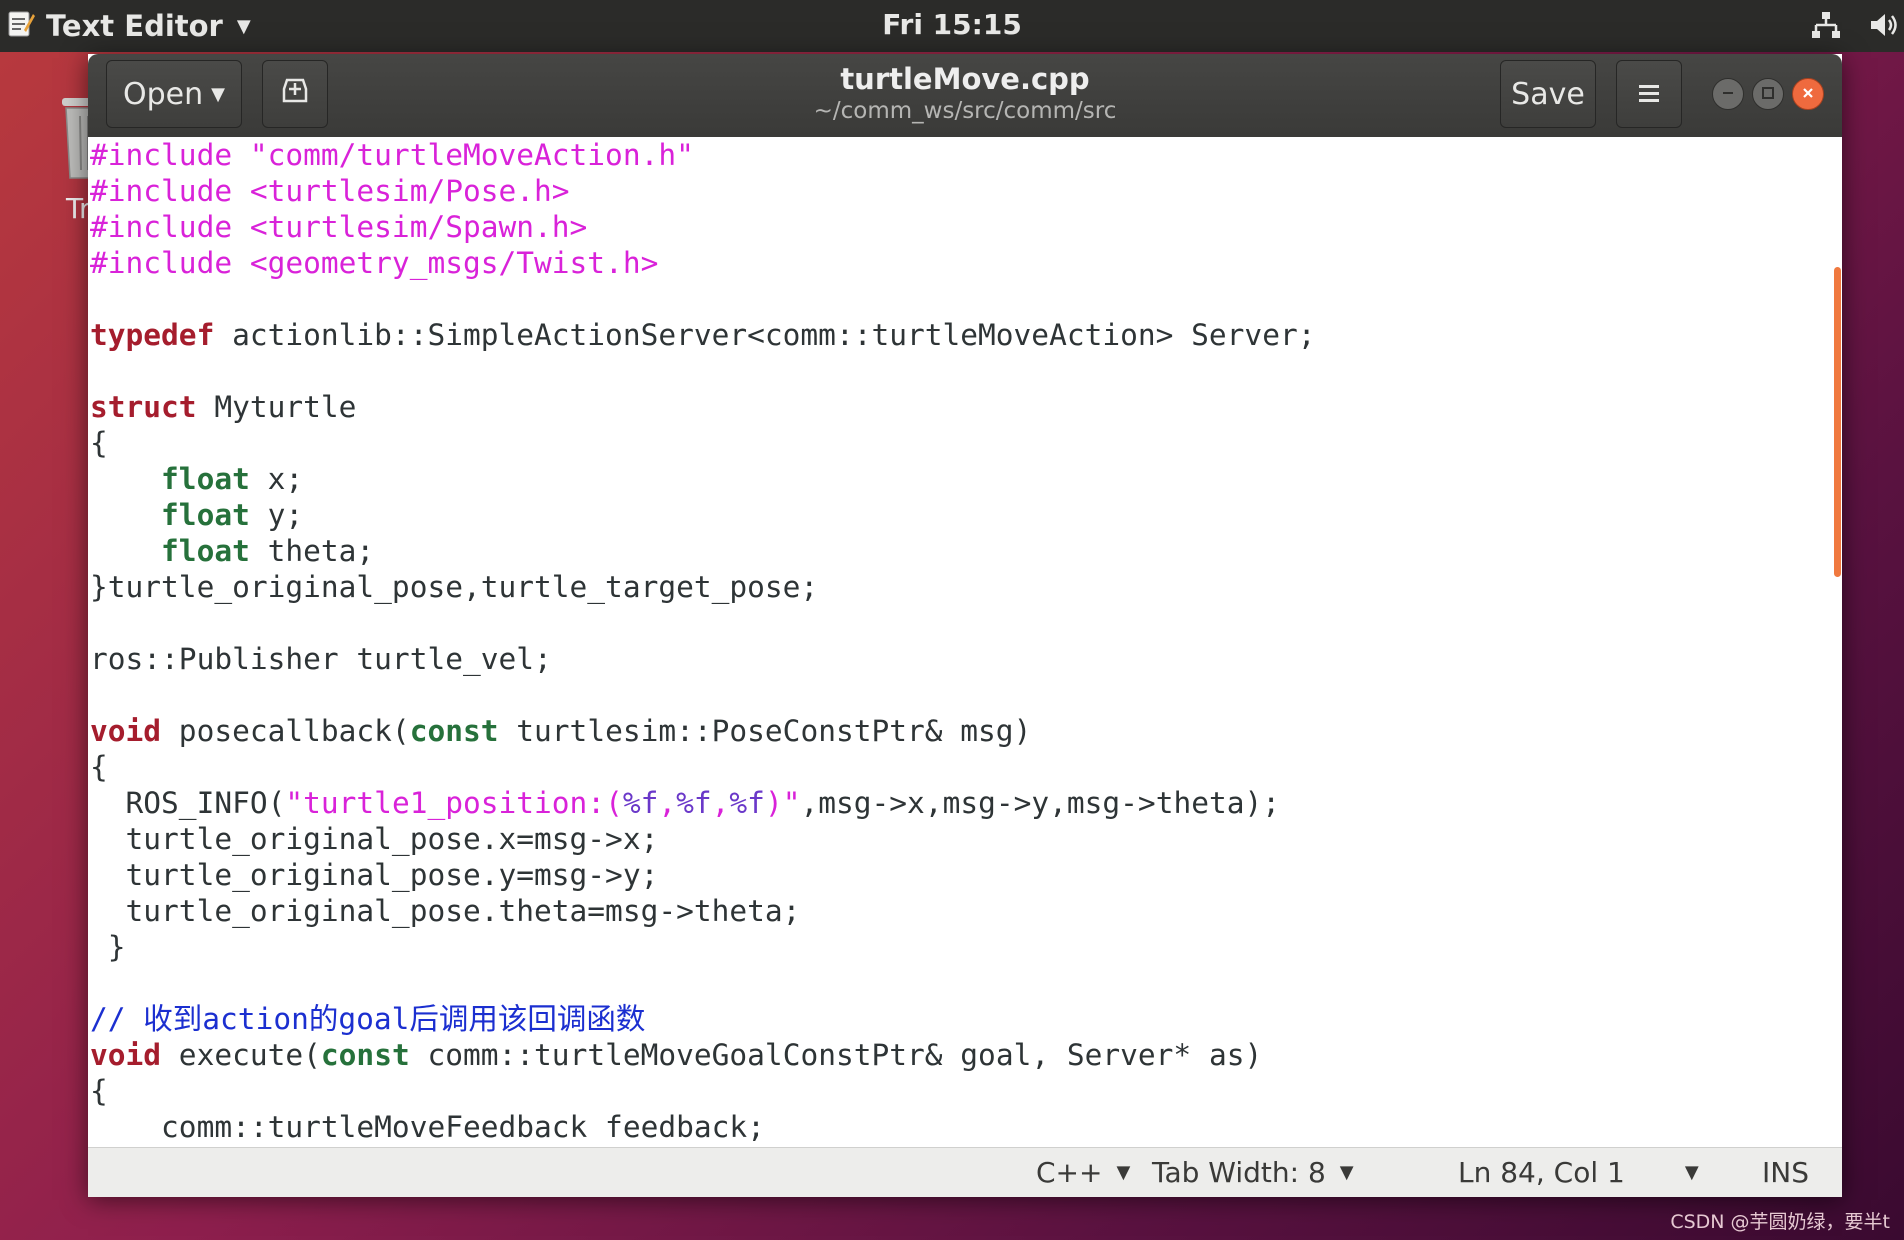  What do you see at coordinates (312, 551) in the screenshot?
I see `code-token: theta;` at bounding box center [312, 551].